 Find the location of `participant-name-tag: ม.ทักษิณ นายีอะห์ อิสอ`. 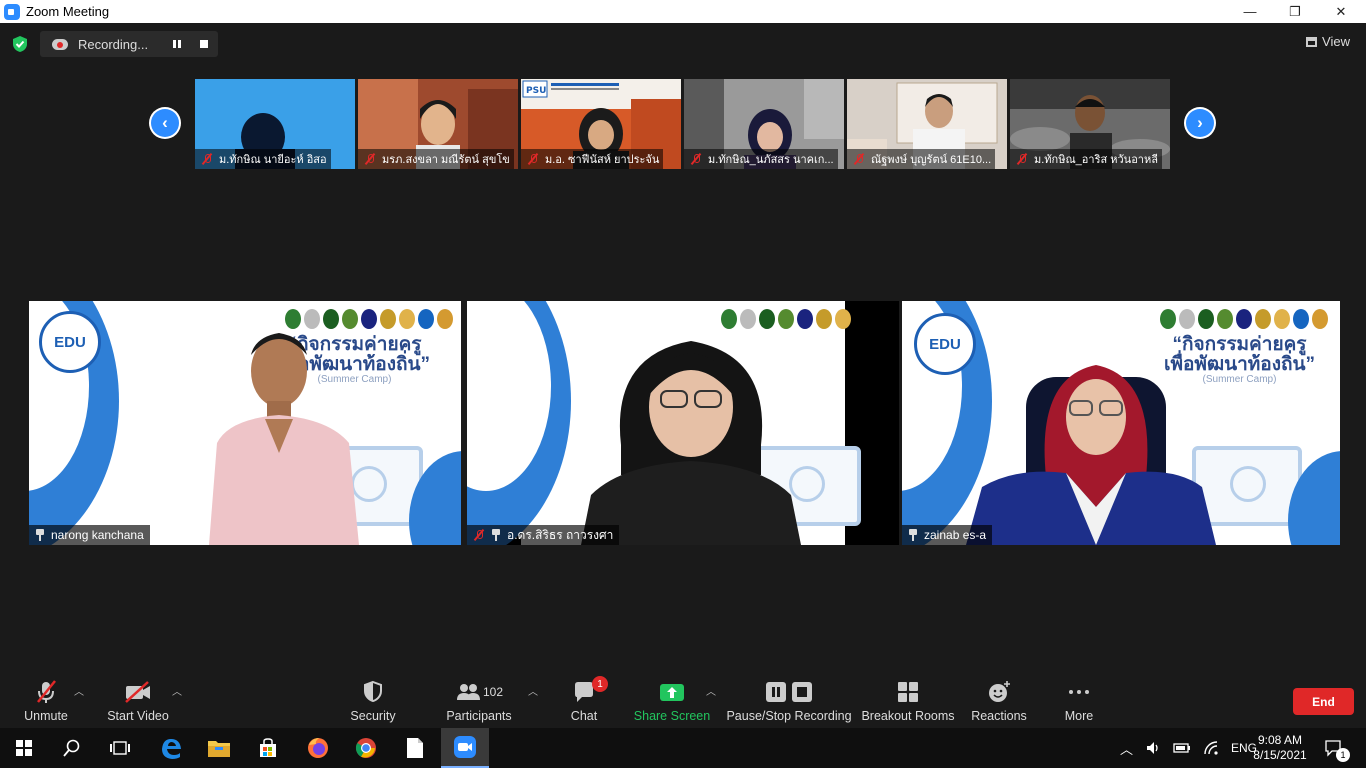

participant-name-tag: ม.ทักษิณ นายีอะห์ อิสอ is located at coordinates (263, 159).